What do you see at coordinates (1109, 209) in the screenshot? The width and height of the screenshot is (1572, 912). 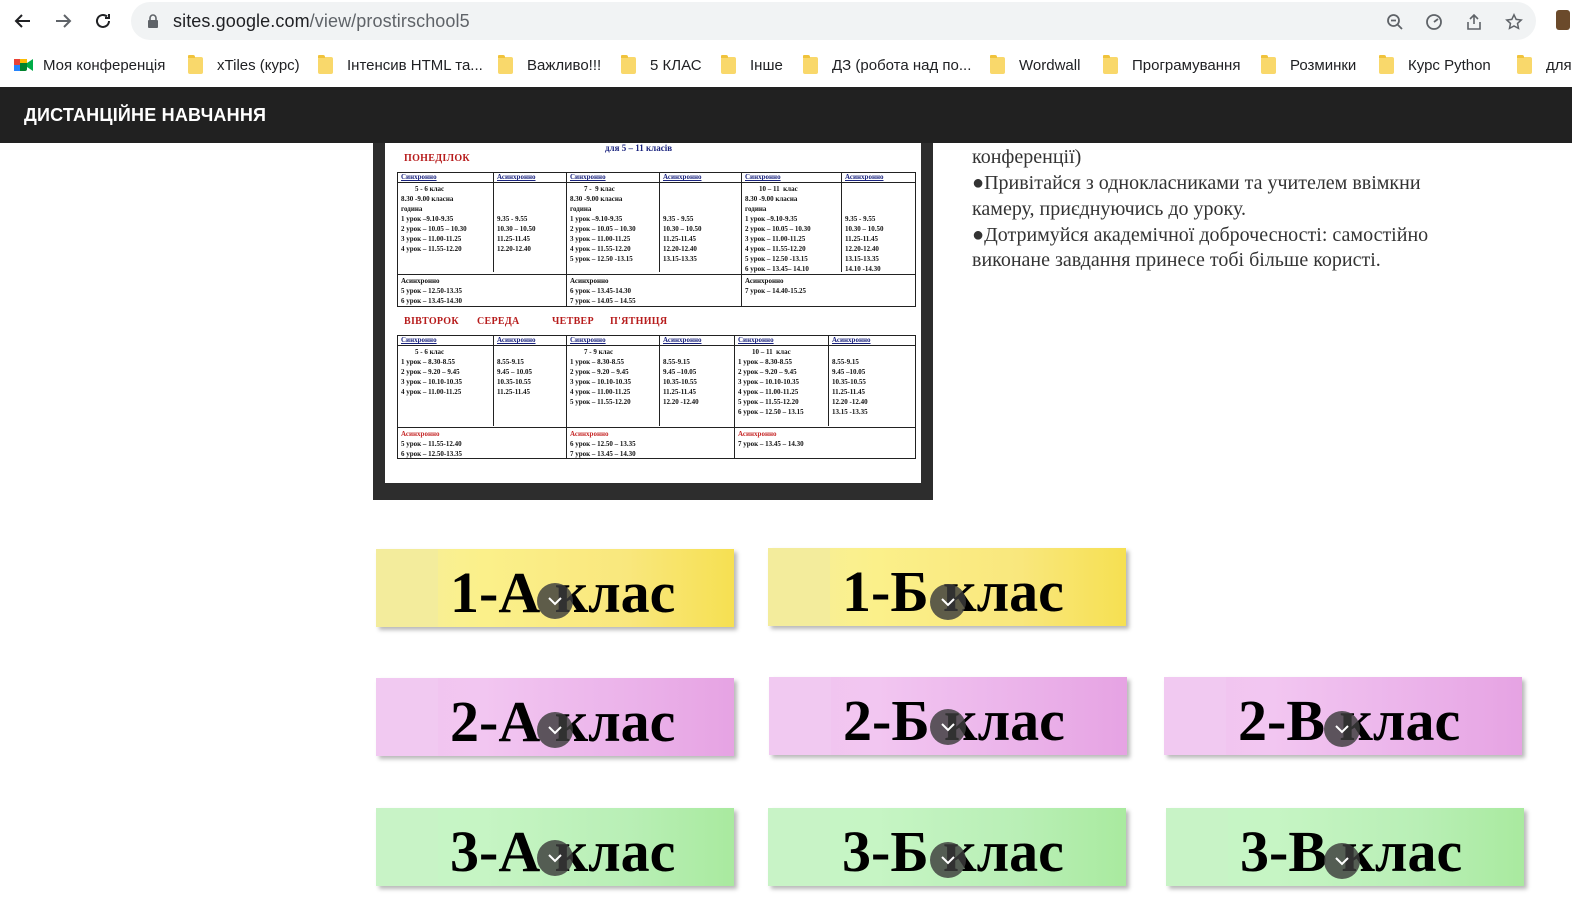 I see `intro-line: камеру, приєднуючись до уроку.` at bounding box center [1109, 209].